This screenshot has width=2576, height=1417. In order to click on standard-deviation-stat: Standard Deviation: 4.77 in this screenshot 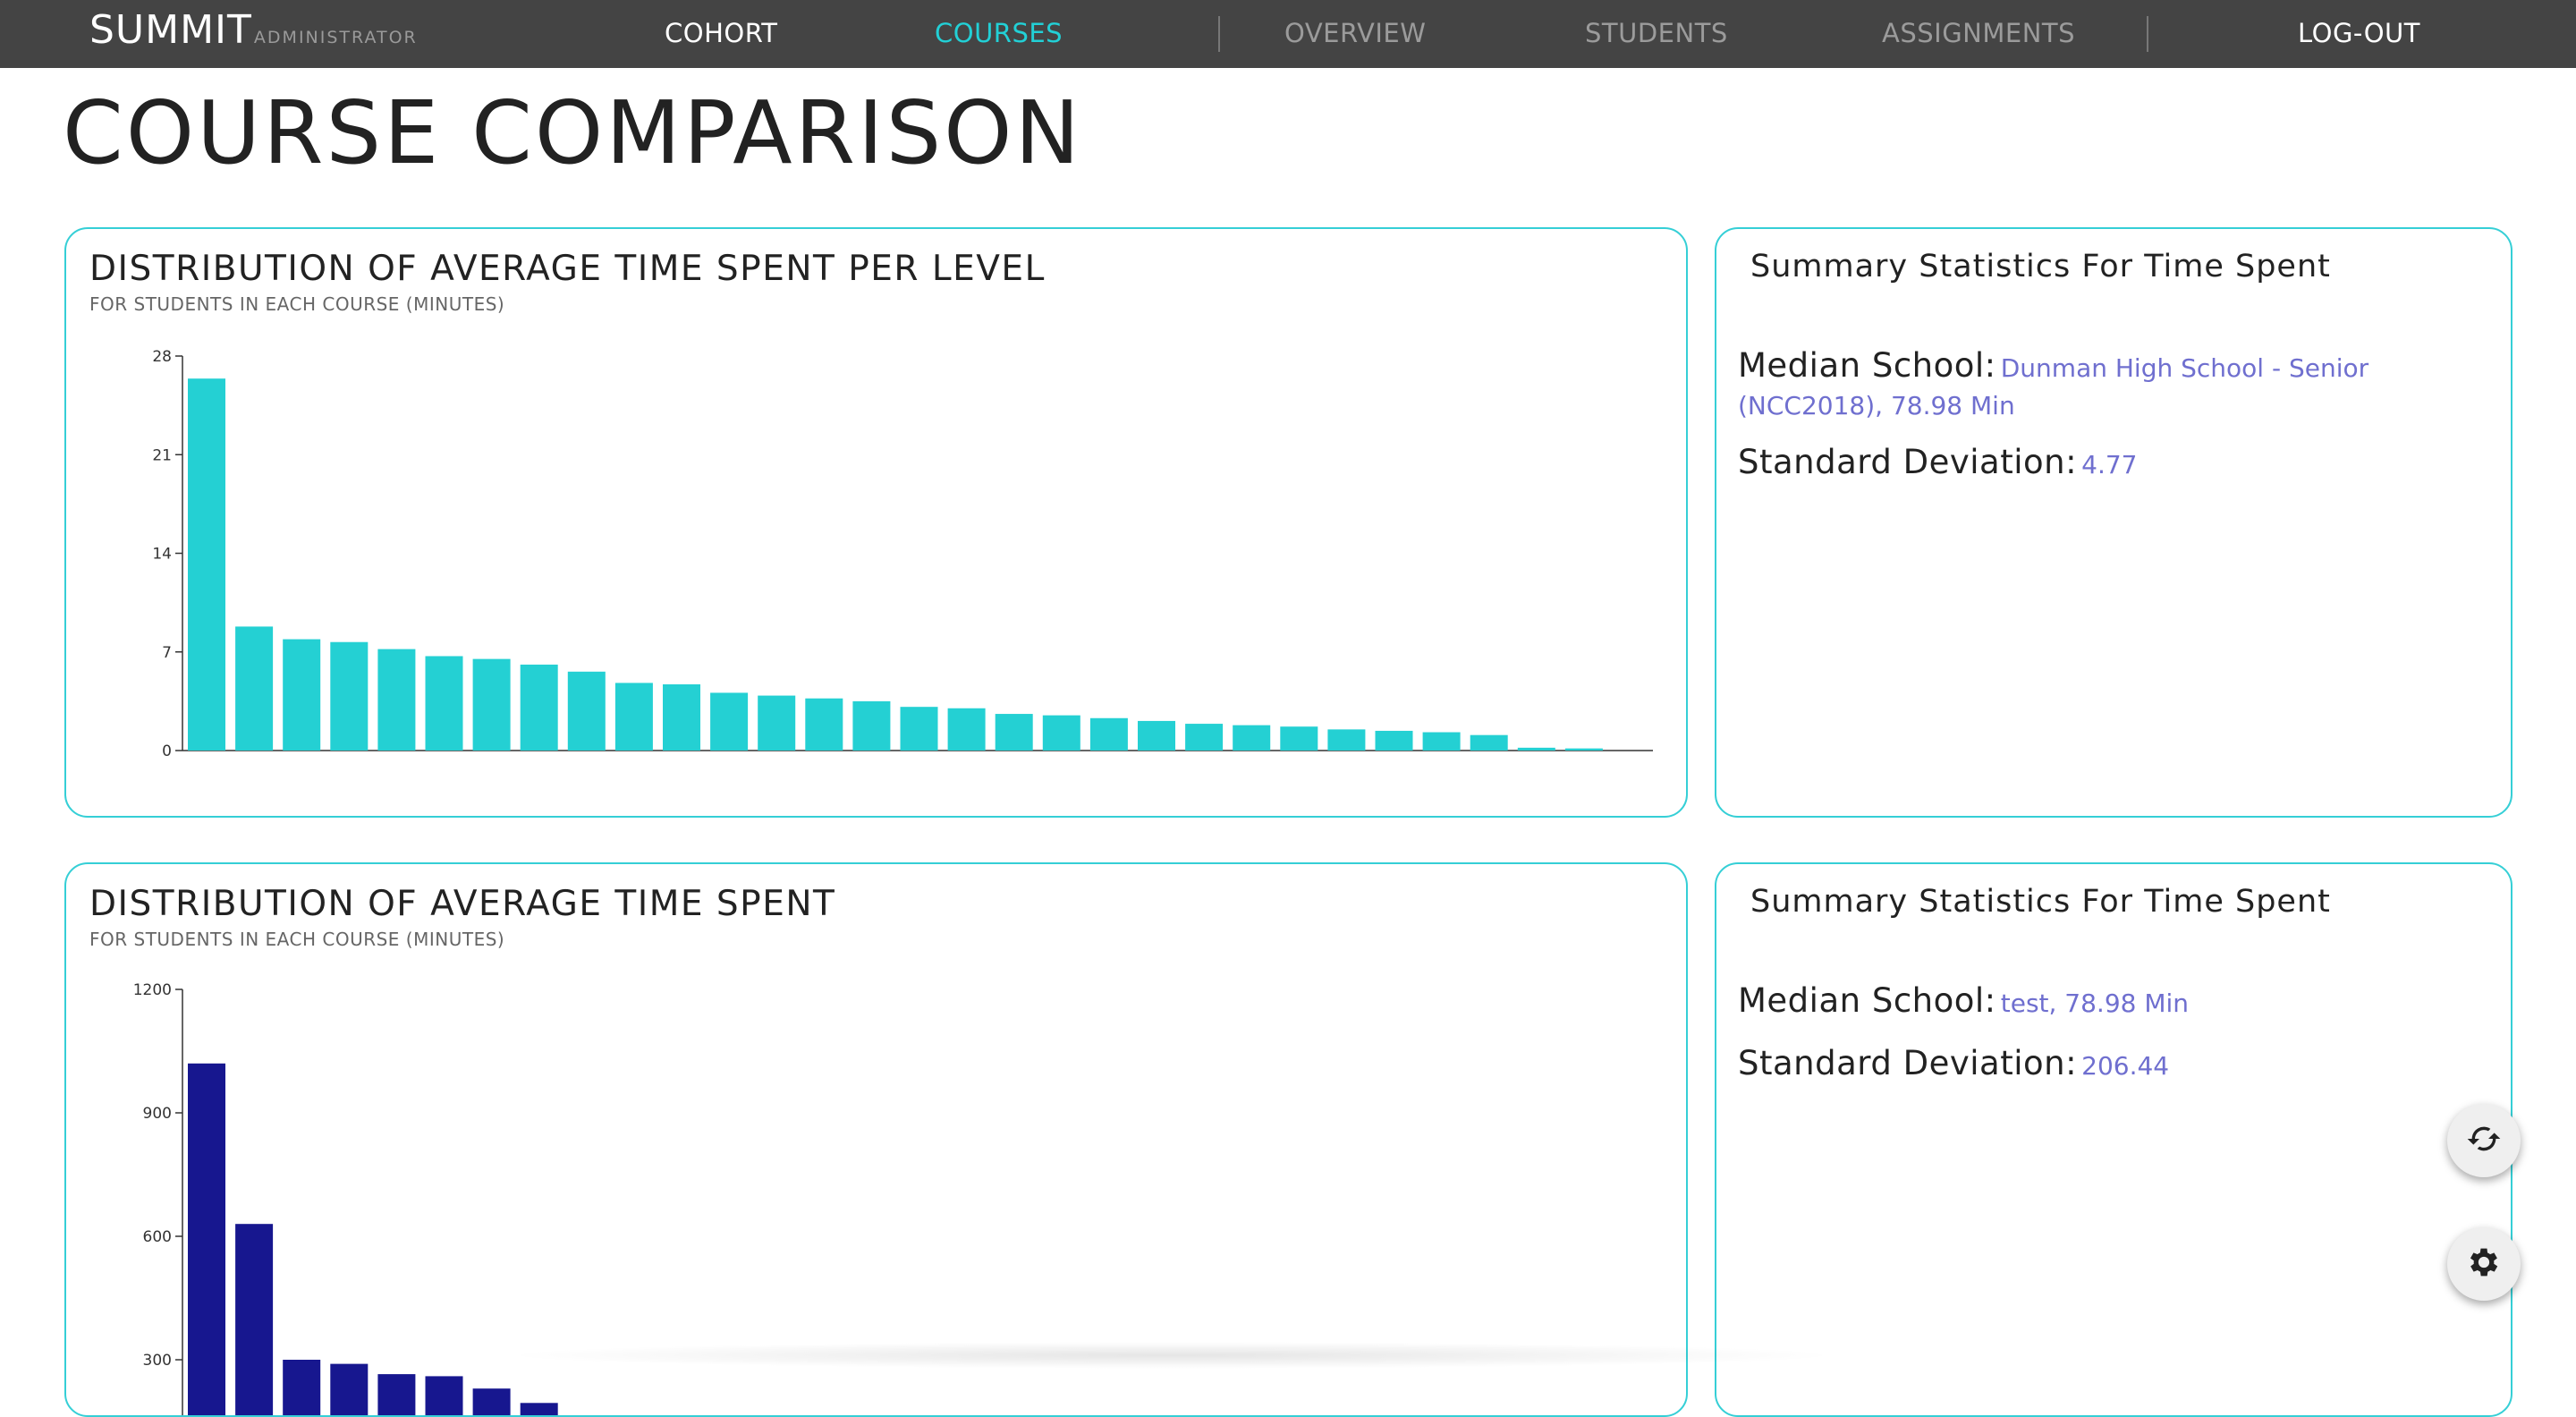, I will do `click(2087, 466)`.